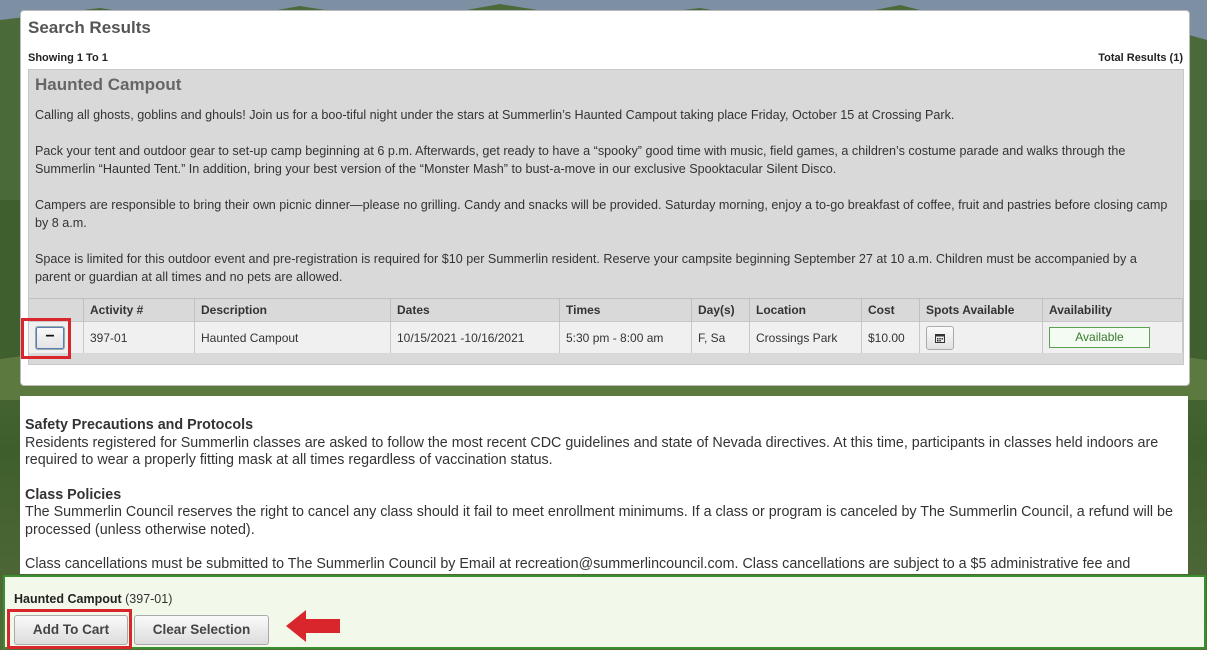 This screenshot has height=650, width=1207. What do you see at coordinates (89, 27) in the screenshot?
I see `panel-title: Search Results` at bounding box center [89, 27].